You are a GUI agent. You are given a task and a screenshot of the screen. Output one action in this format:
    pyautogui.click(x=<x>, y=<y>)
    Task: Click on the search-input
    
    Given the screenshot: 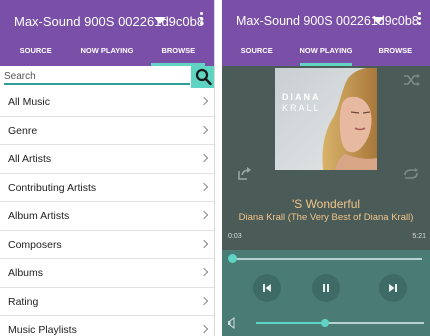 What is the action you would take?
    pyautogui.click(x=97, y=77)
    